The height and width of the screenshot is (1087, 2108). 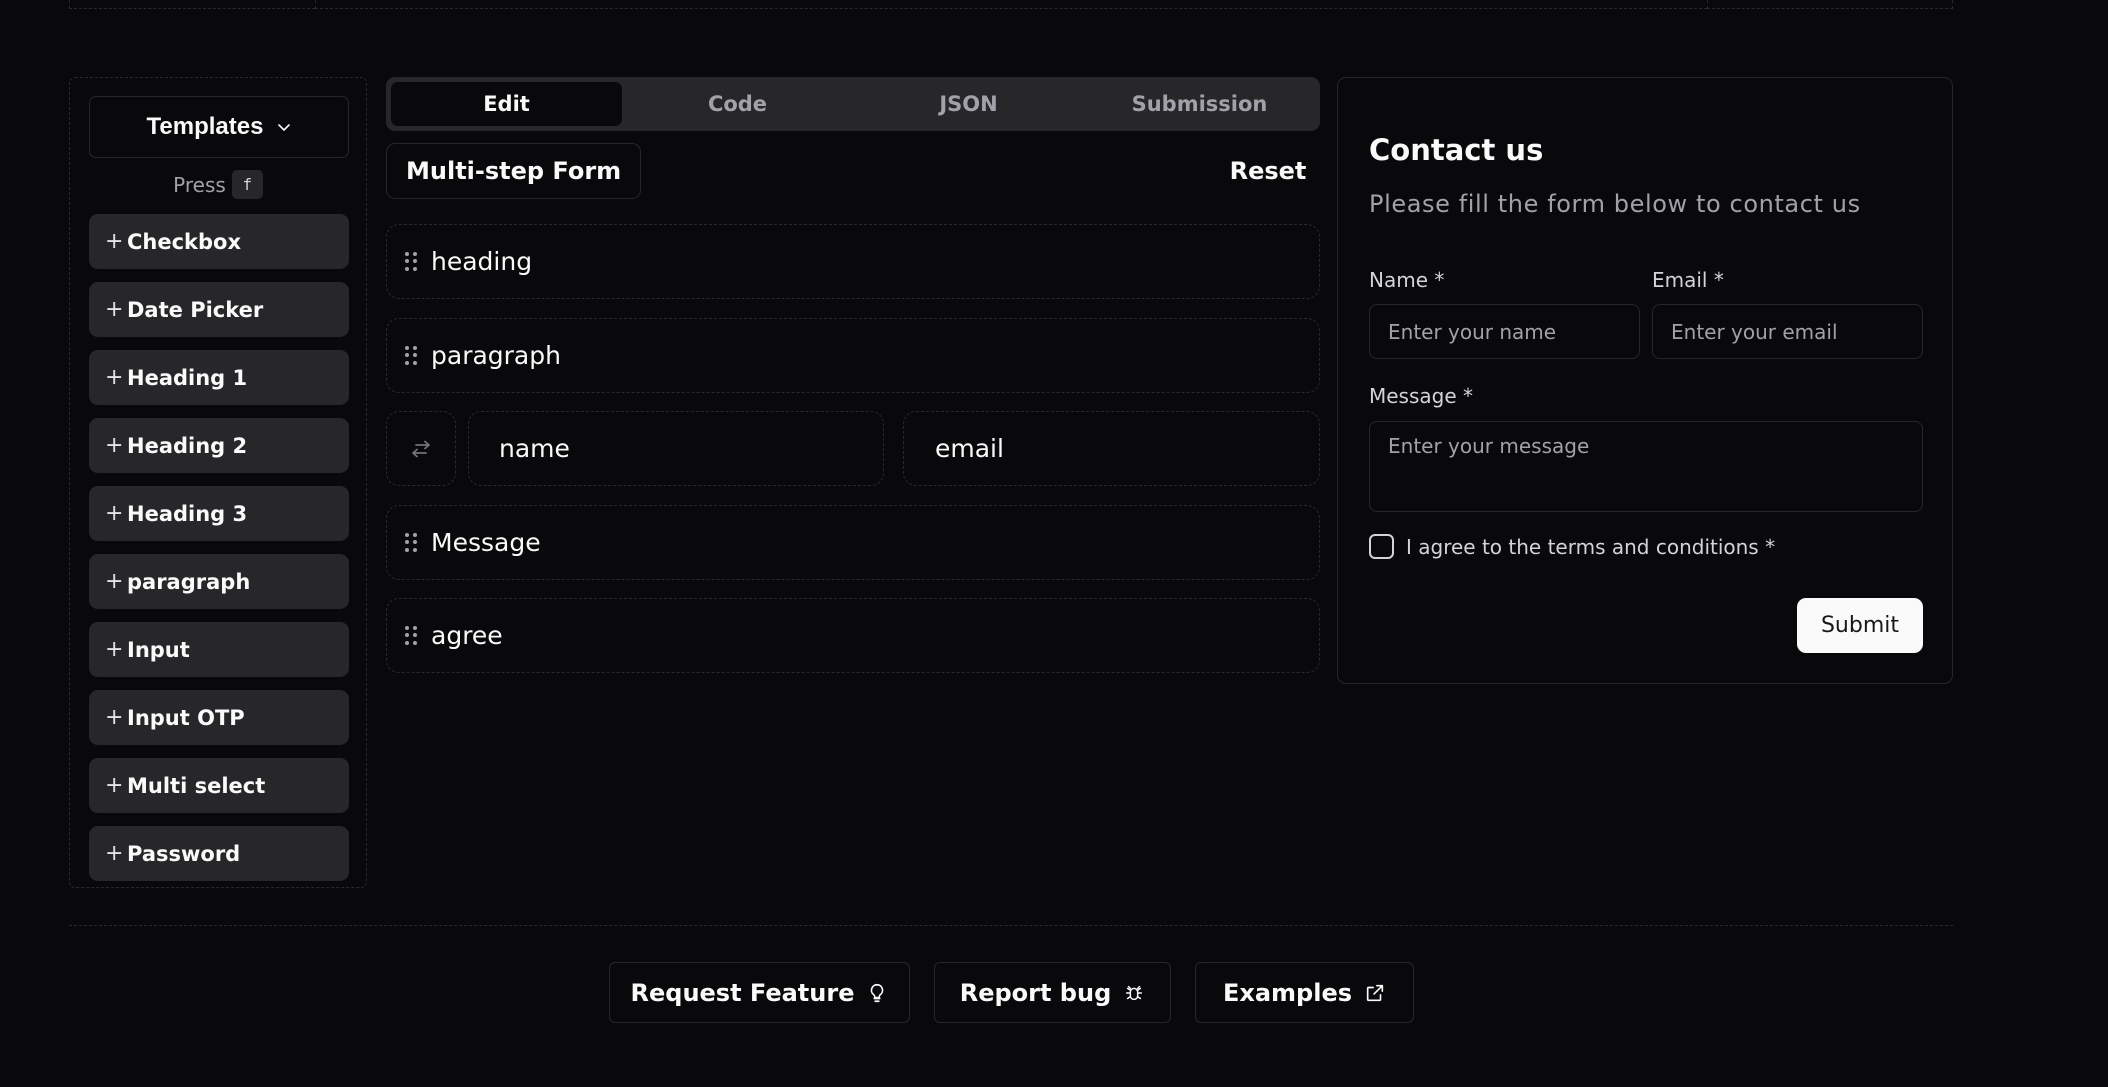 I want to click on email-input, so click(x=1787, y=331).